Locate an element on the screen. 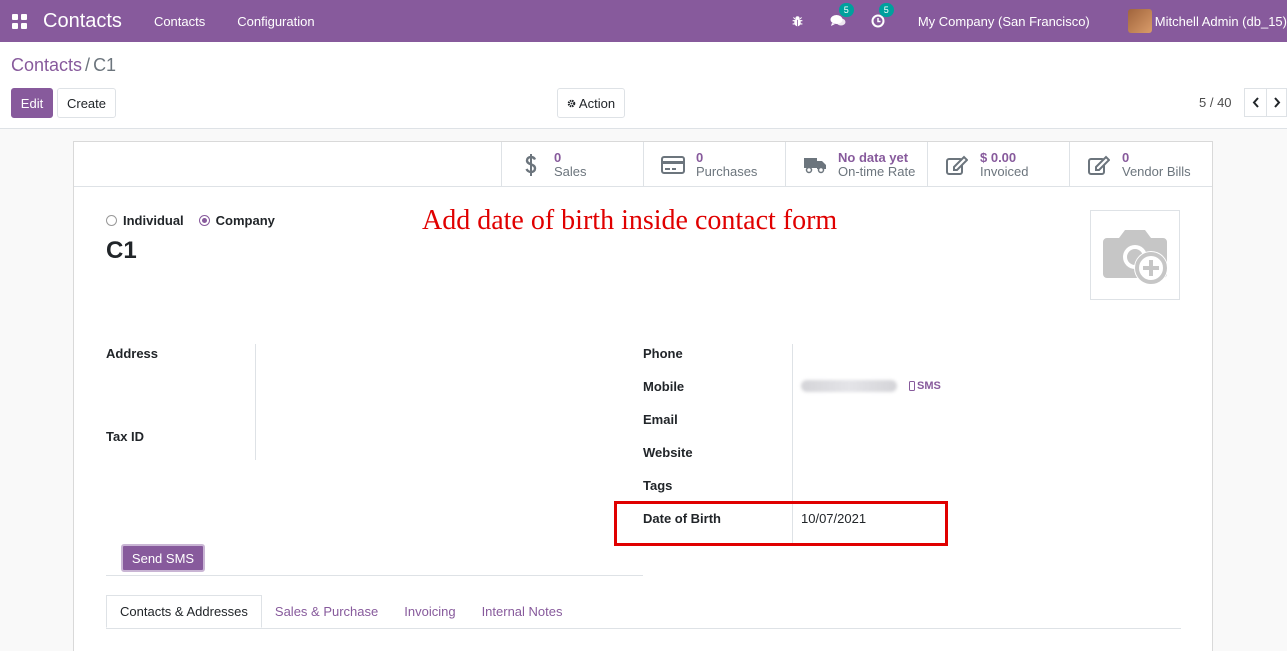 The image size is (1287, 651). activity-badge: 5 is located at coordinates (886, 10).